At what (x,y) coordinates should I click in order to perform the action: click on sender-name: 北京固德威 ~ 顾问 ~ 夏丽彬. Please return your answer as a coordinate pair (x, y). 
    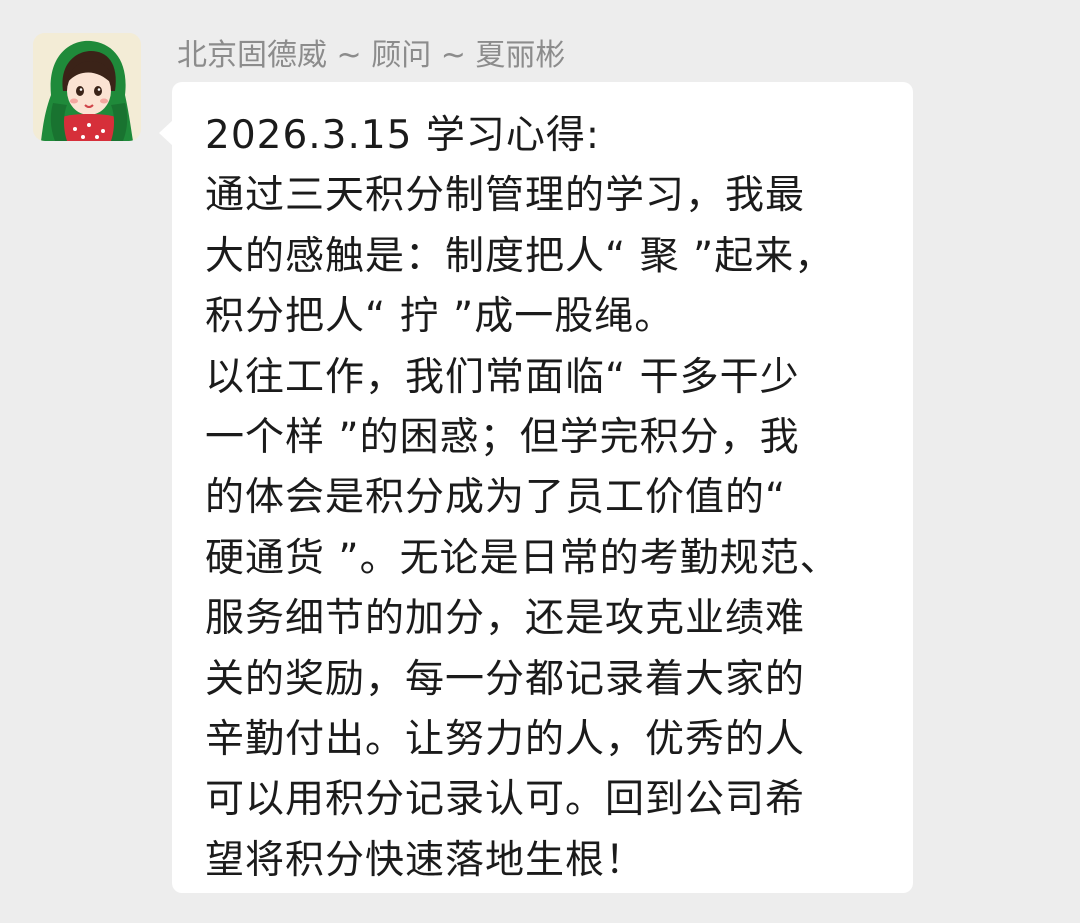
    Looking at the image, I should click on (371, 55).